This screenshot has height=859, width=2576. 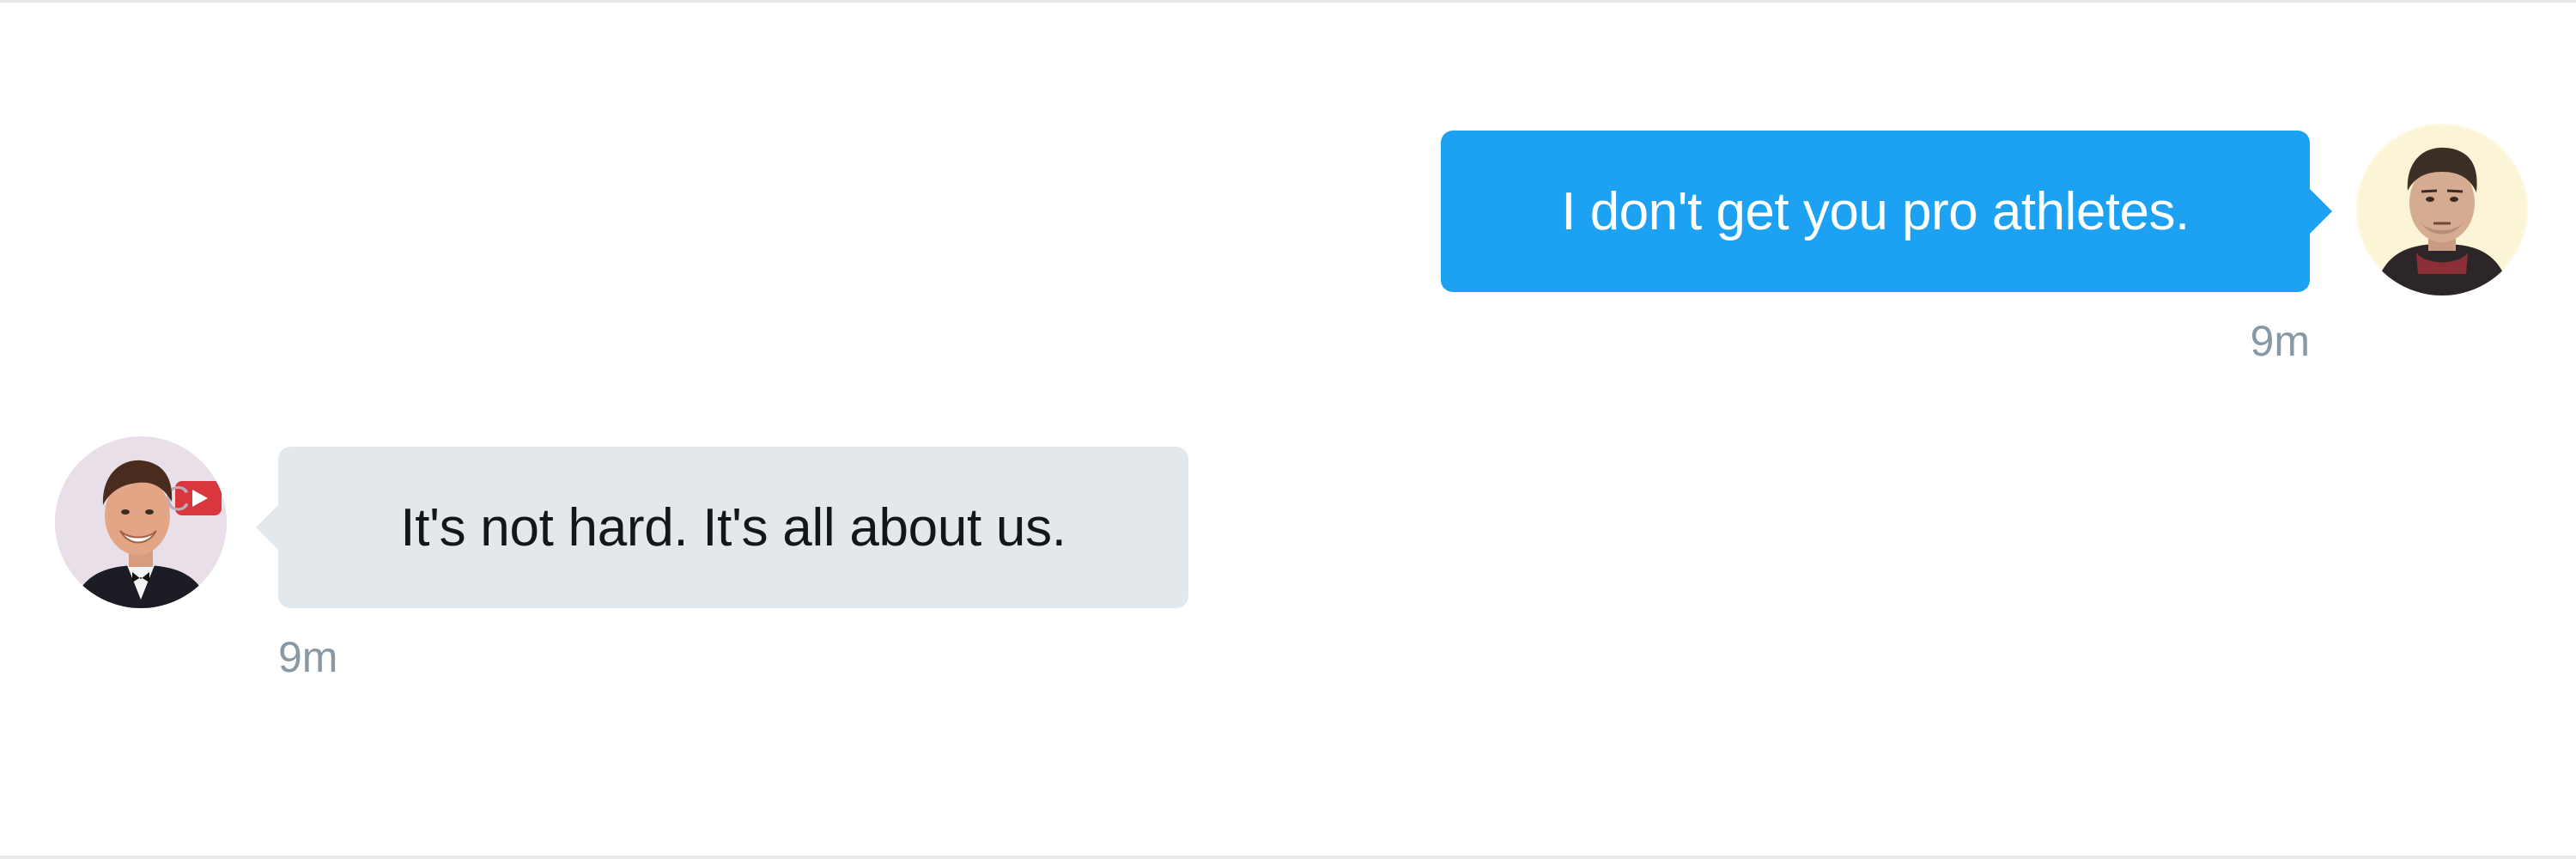 What do you see at coordinates (1288, 857) in the screenshot?
I see `bottom-divider` at bounding box center [1288, 857].